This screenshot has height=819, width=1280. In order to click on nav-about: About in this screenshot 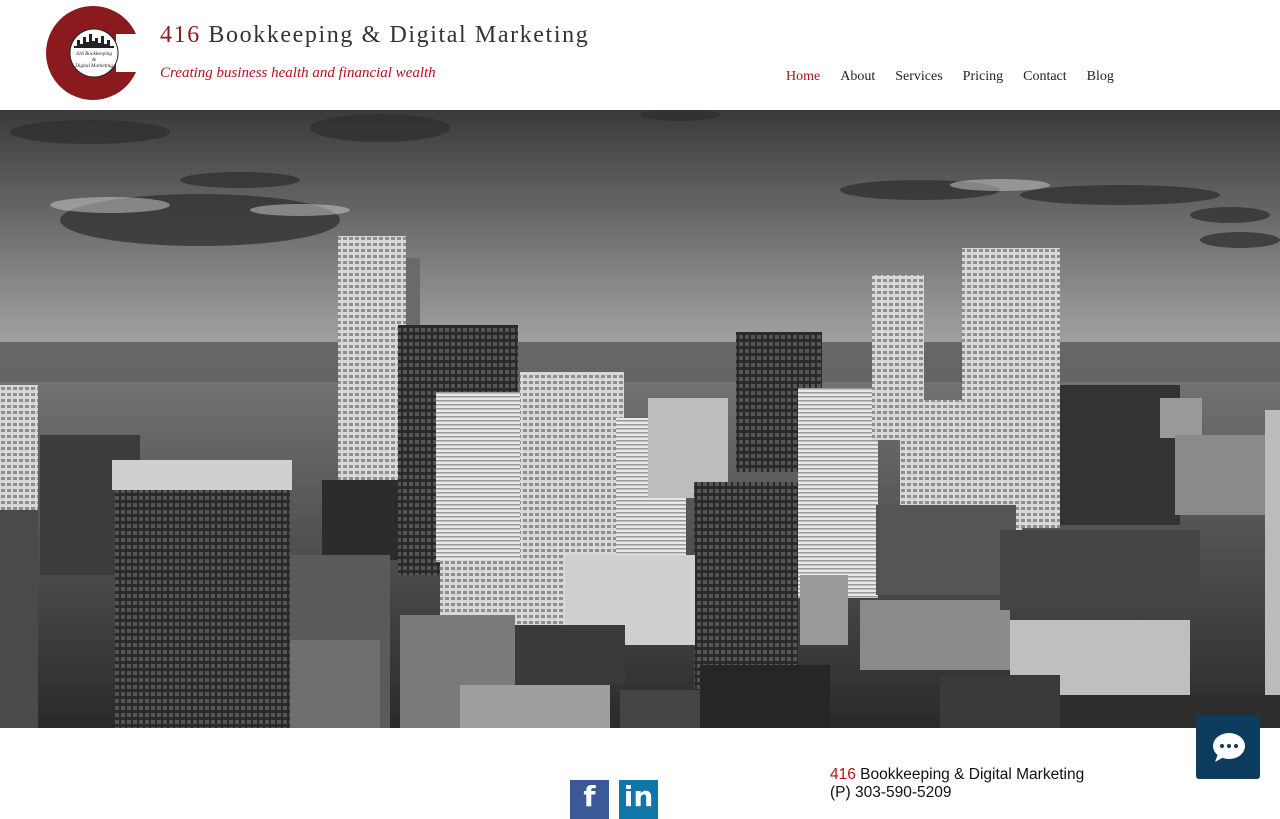, I will do `click(857, 77)`.